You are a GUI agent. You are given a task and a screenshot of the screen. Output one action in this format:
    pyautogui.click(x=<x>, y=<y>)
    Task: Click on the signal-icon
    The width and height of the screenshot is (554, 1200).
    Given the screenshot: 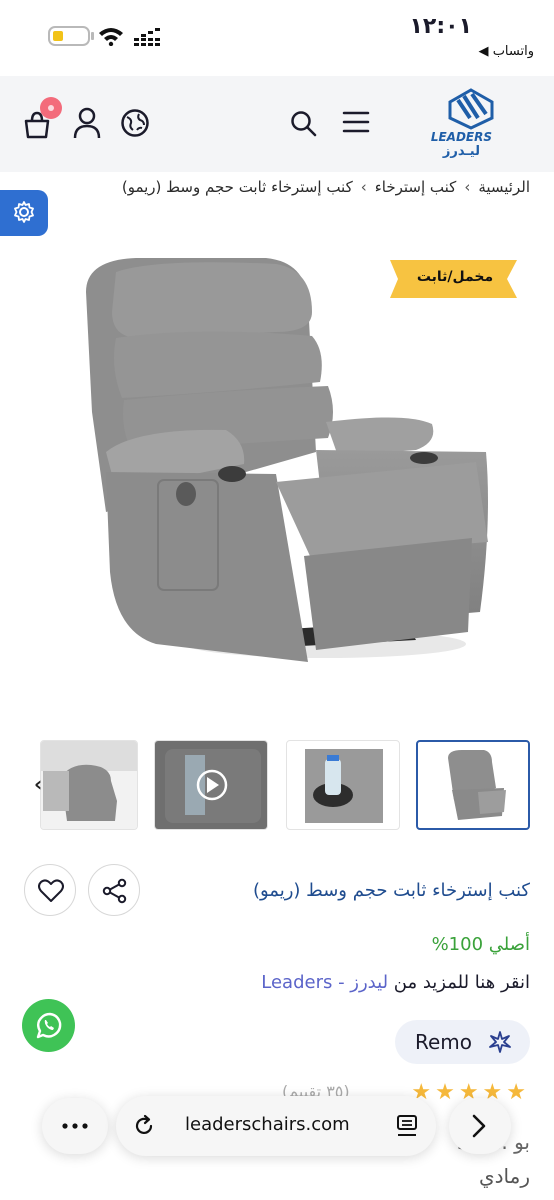 What is the action you would take?
    pyautogui.click(x=147, y=37)
    